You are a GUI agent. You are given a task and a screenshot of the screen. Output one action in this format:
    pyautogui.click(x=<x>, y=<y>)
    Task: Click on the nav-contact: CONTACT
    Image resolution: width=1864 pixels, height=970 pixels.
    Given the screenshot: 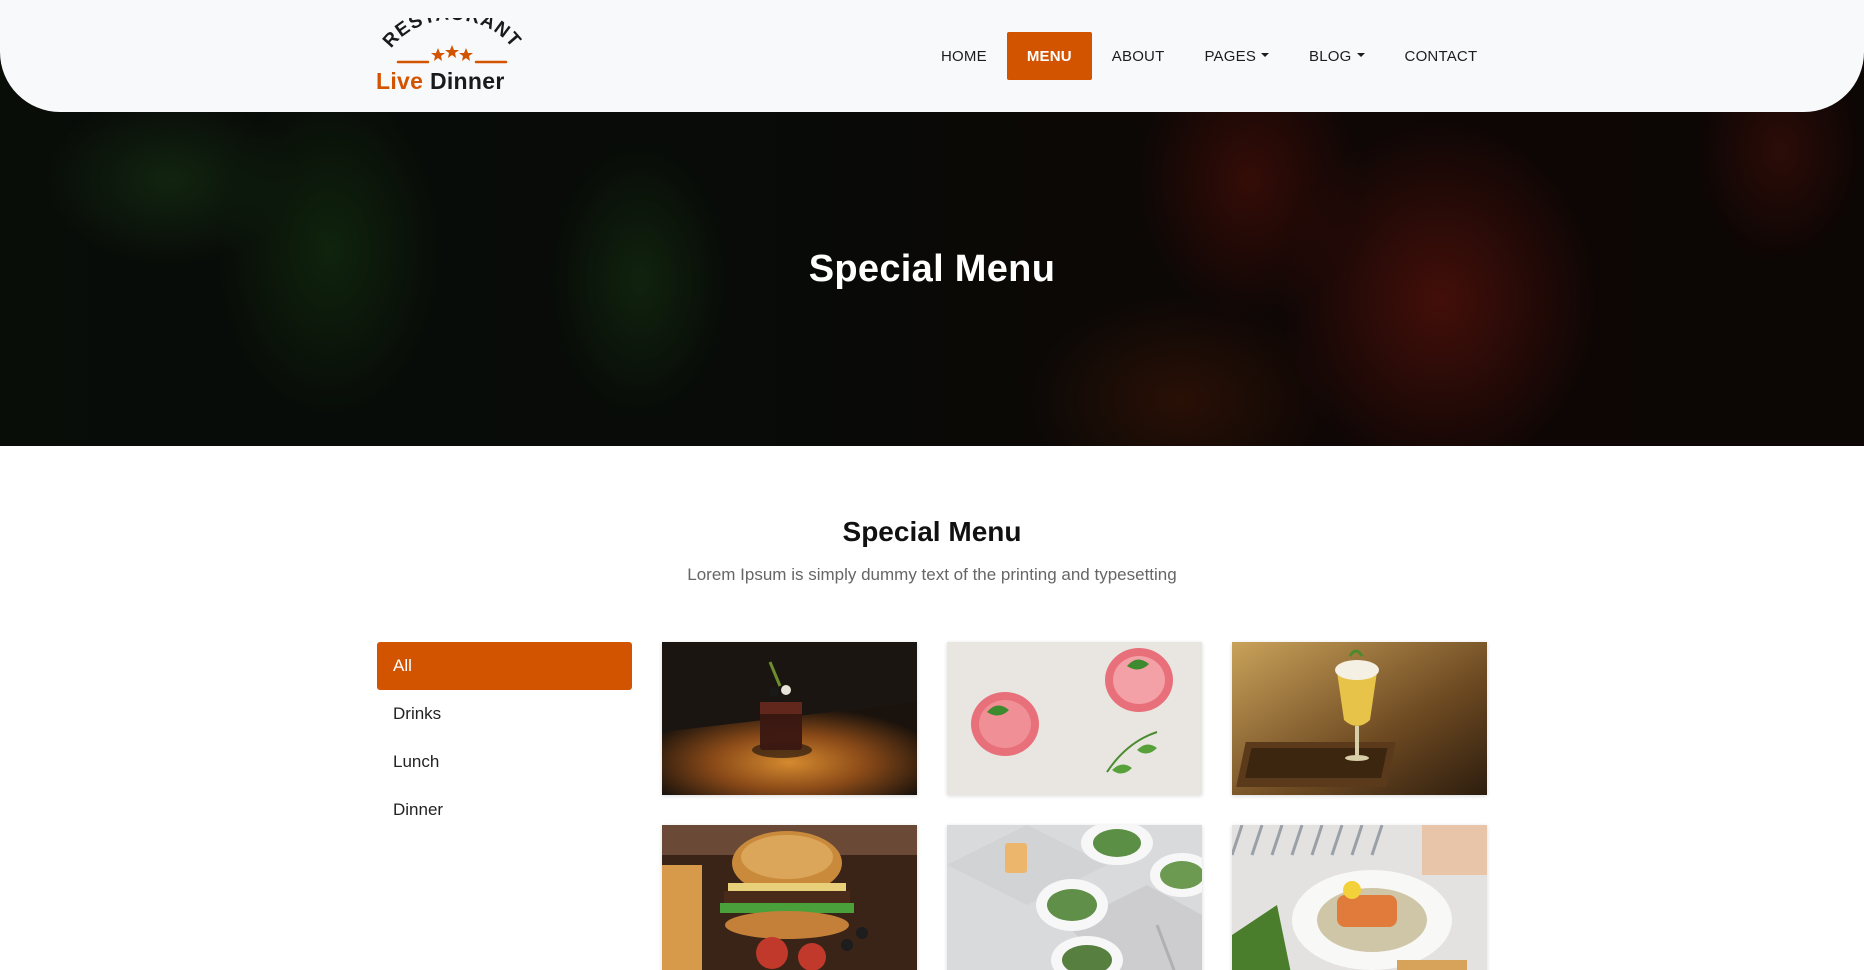 What is the action you would take?
    pyautogui.click(x=1441, y=56)
    